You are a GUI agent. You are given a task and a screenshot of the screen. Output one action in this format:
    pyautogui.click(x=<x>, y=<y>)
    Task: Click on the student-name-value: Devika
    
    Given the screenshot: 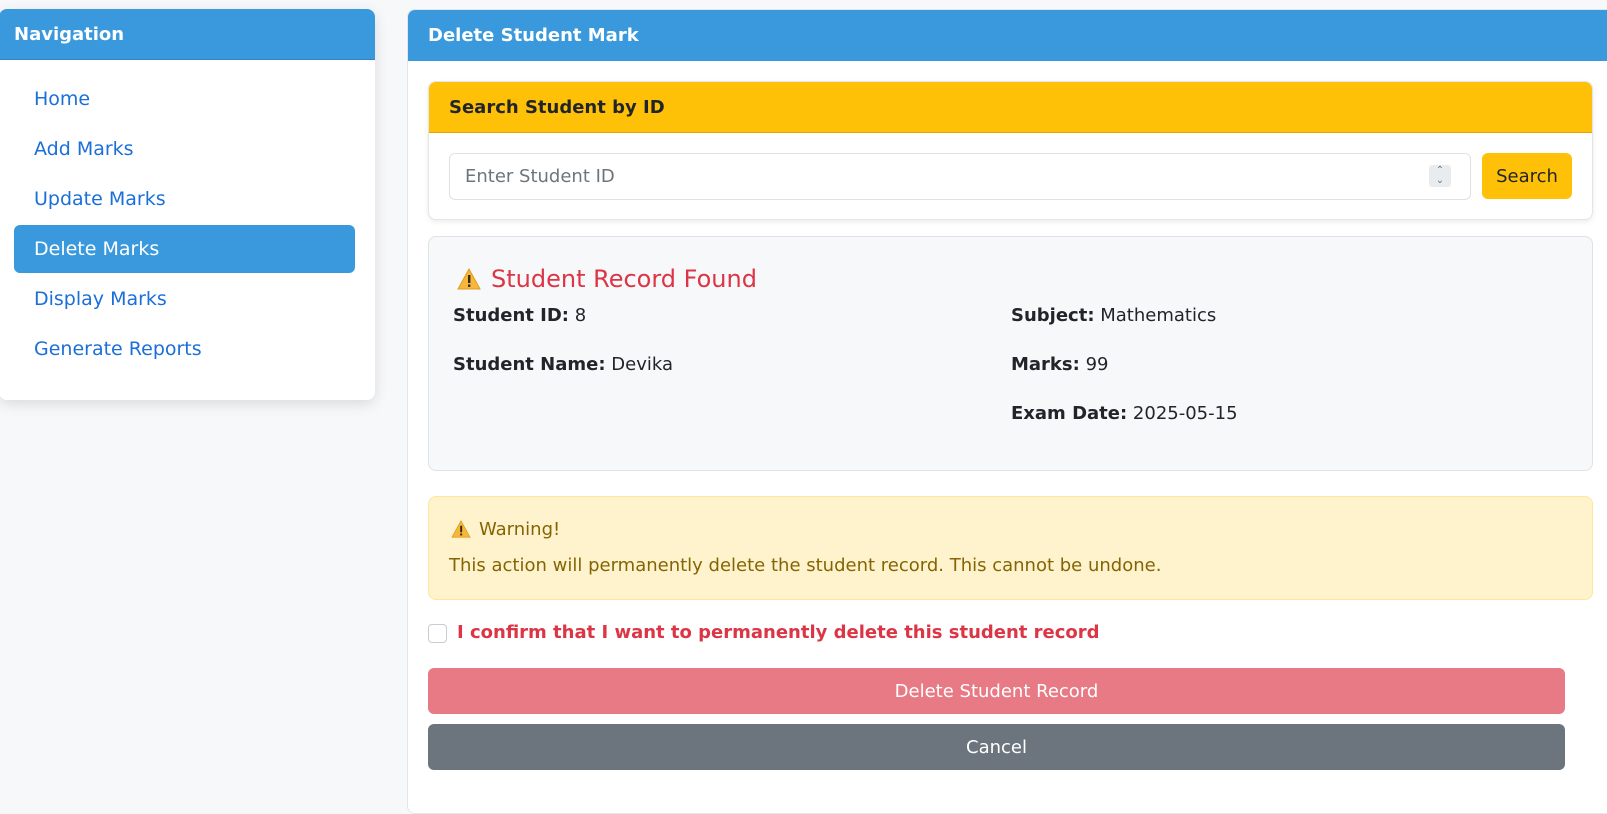 What is the action you would take?
    pyautogui.click(x=642, y=364)
    